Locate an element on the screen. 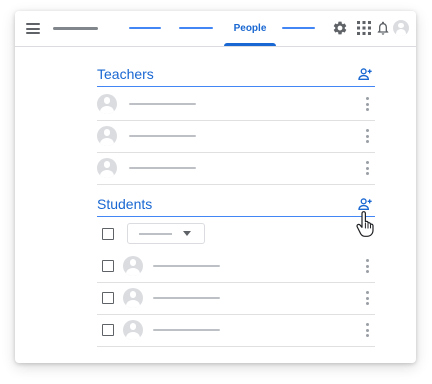 Image resolution: width=432 pixels, height=384 pixels. student-actions-dropdown is located at coordinates (166, 233).